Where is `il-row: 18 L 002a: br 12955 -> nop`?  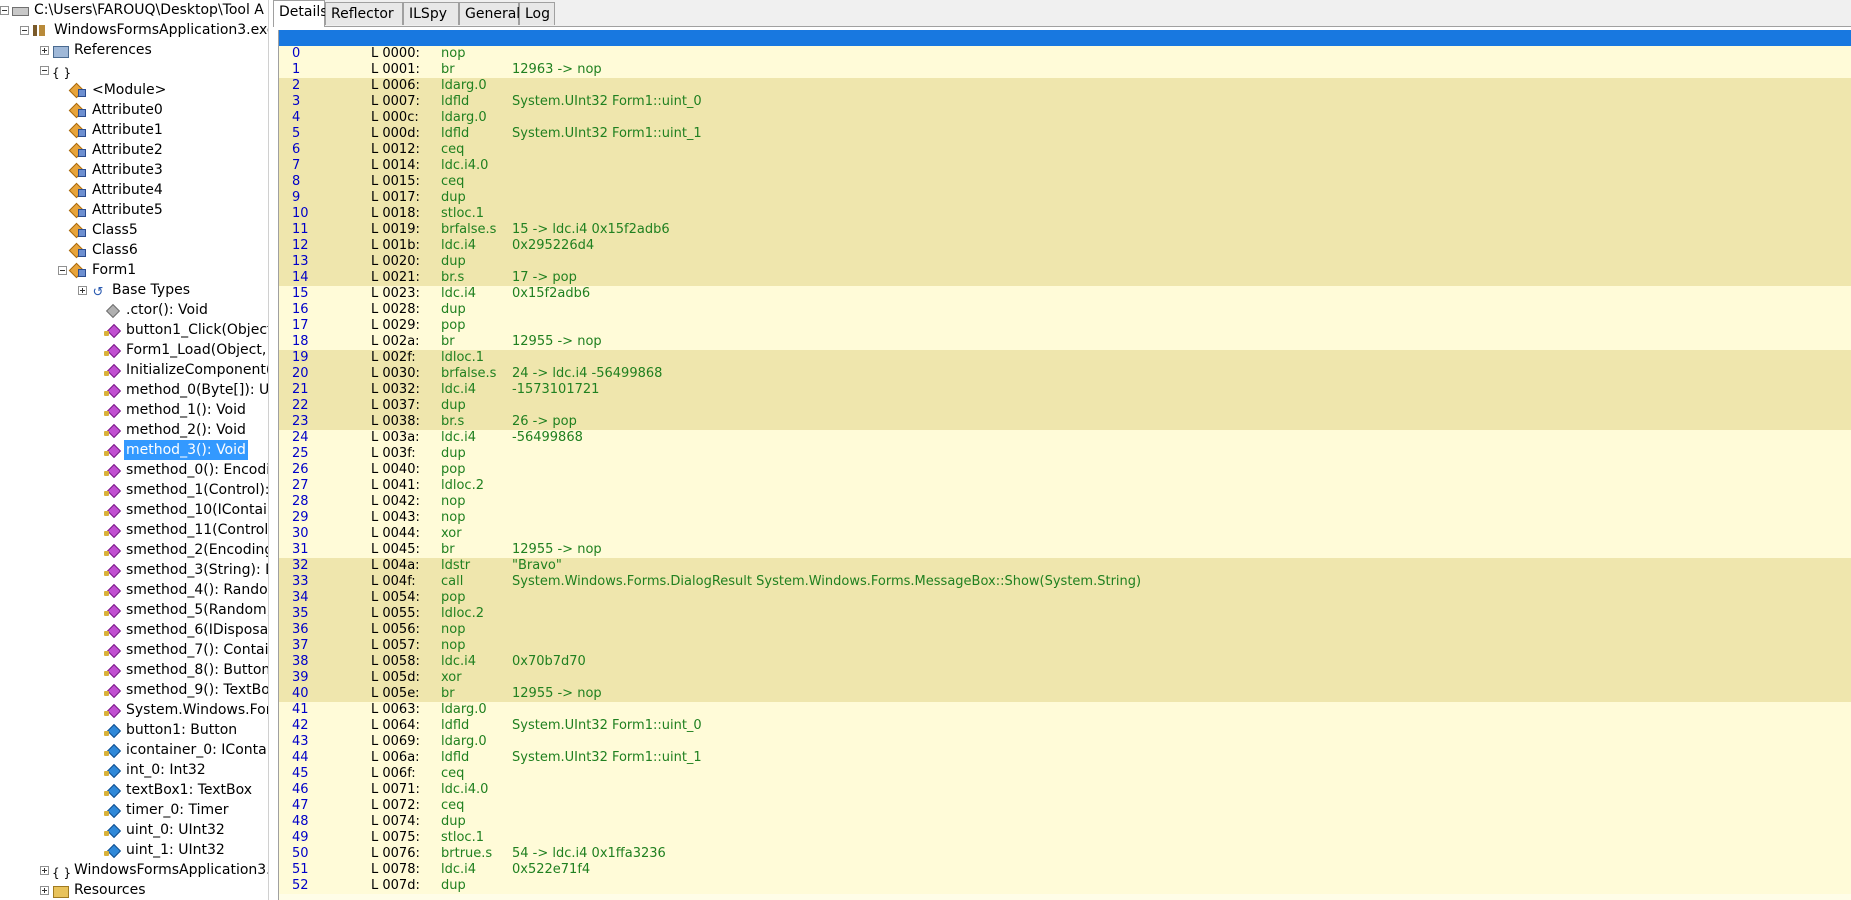 il-row: 18 L 002a: br 12955 -> nop is located at coordinates (1065, 342).